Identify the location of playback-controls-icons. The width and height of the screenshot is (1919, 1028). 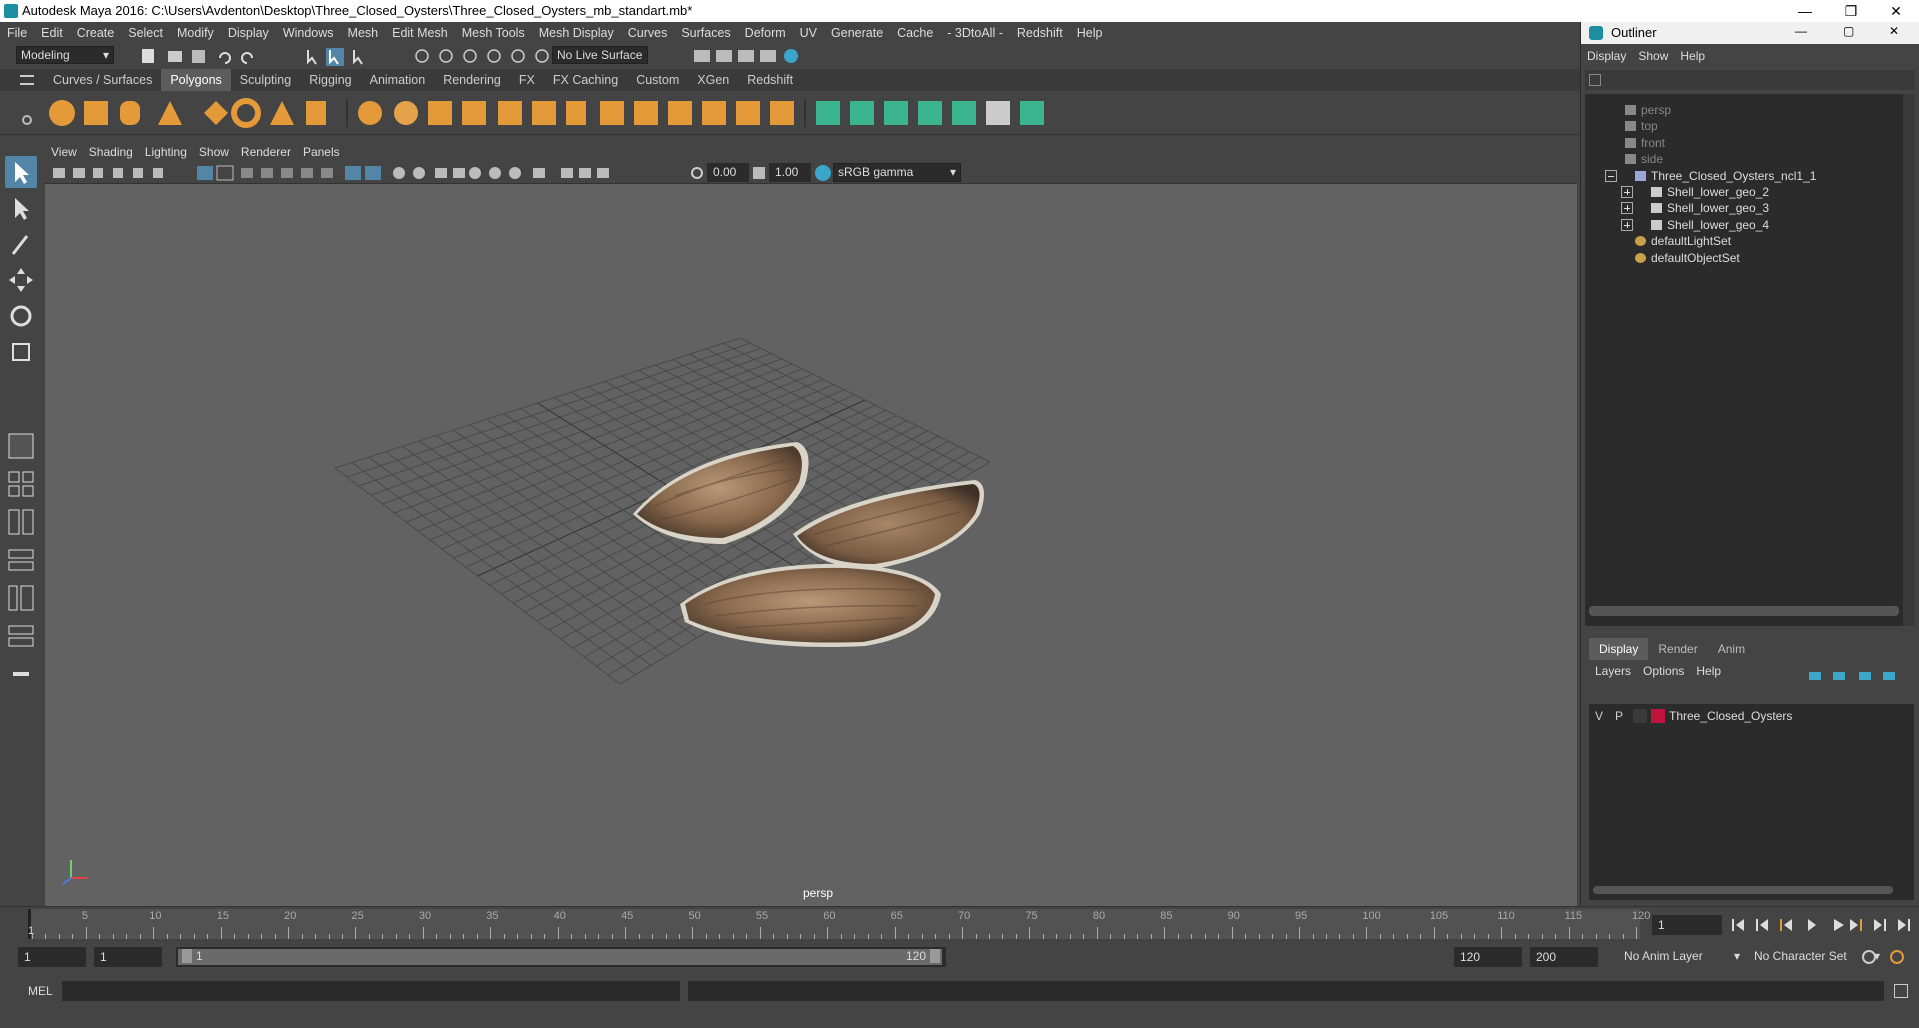
(1823, 925).